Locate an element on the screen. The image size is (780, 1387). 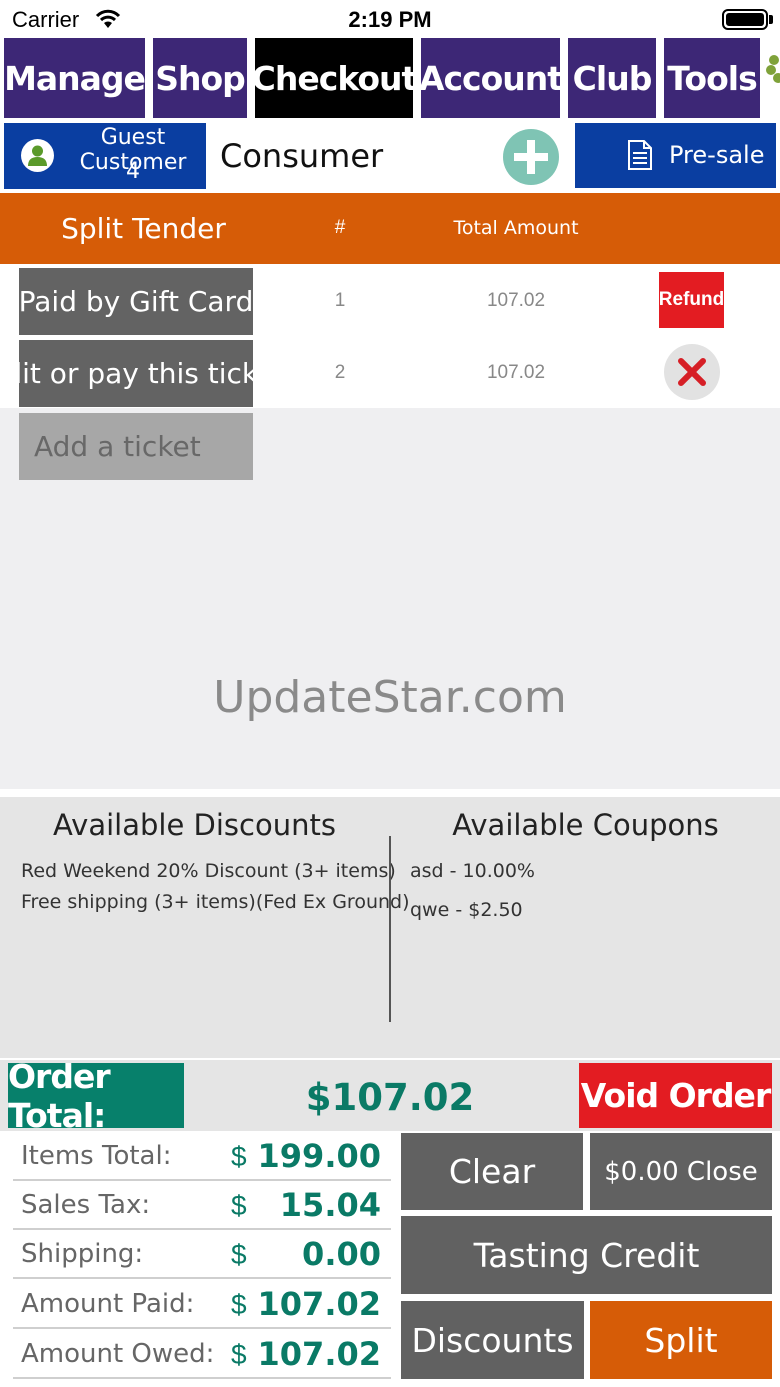
panel-divider is located at coordinates (390, 929).